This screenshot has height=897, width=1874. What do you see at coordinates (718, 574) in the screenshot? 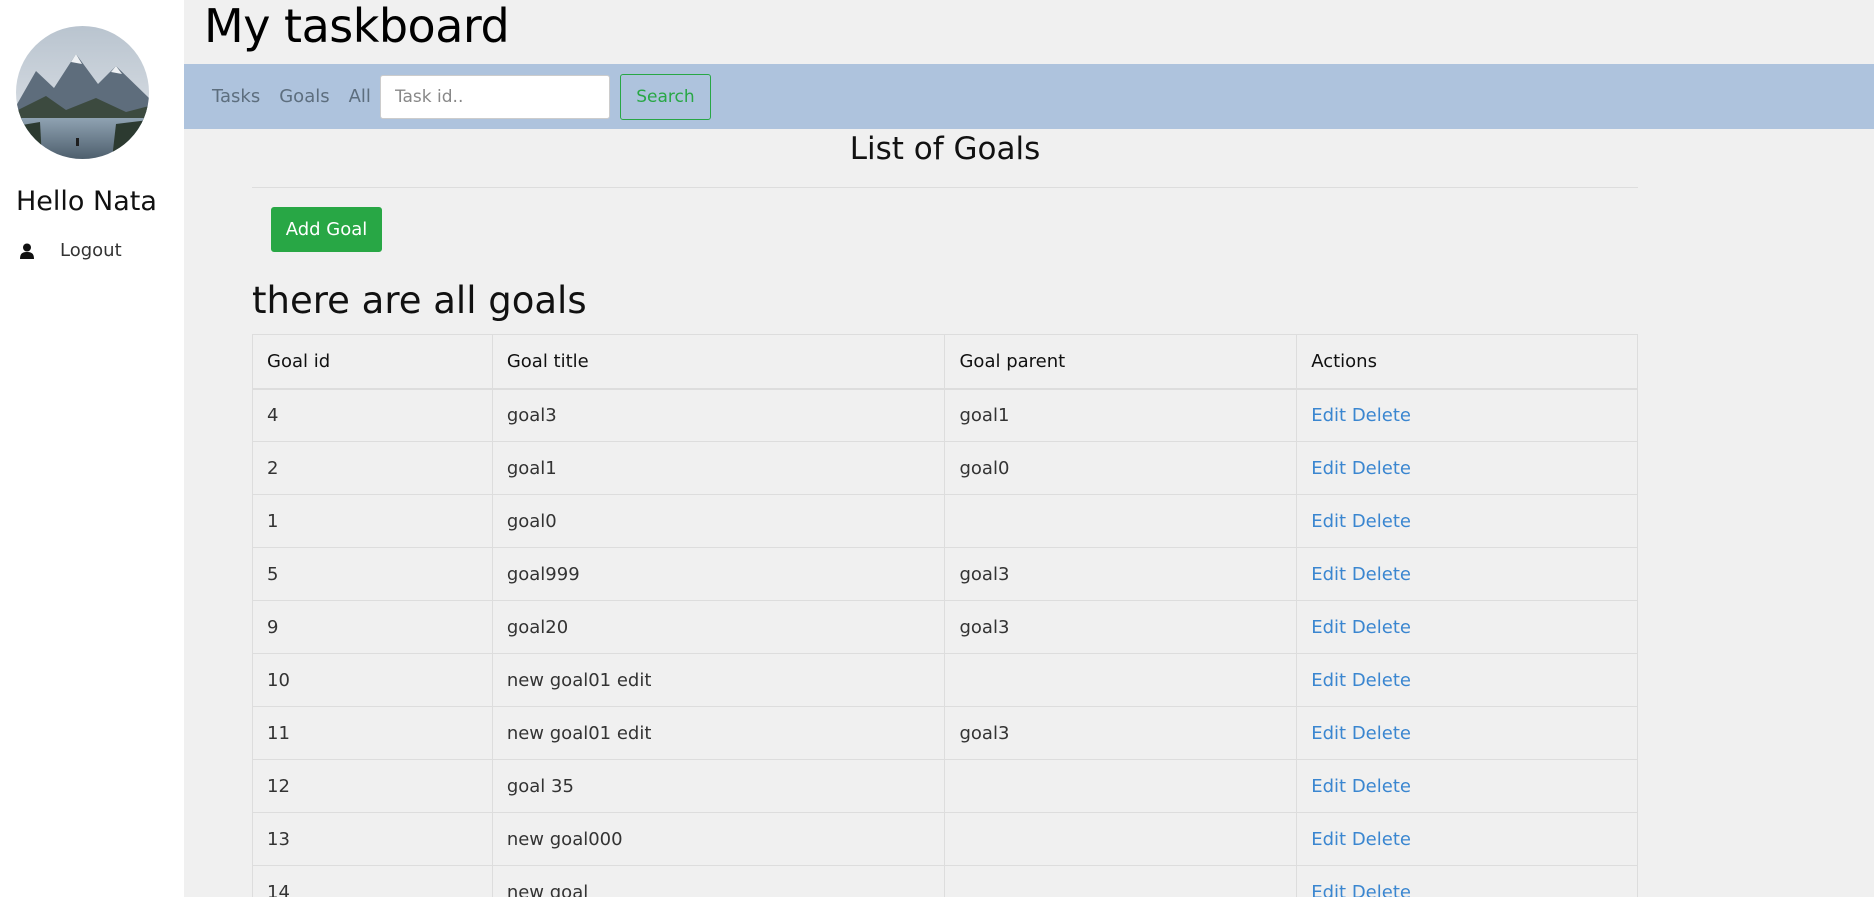
I see `goal-title-cell: goal999` at bounding box center [718, 574].